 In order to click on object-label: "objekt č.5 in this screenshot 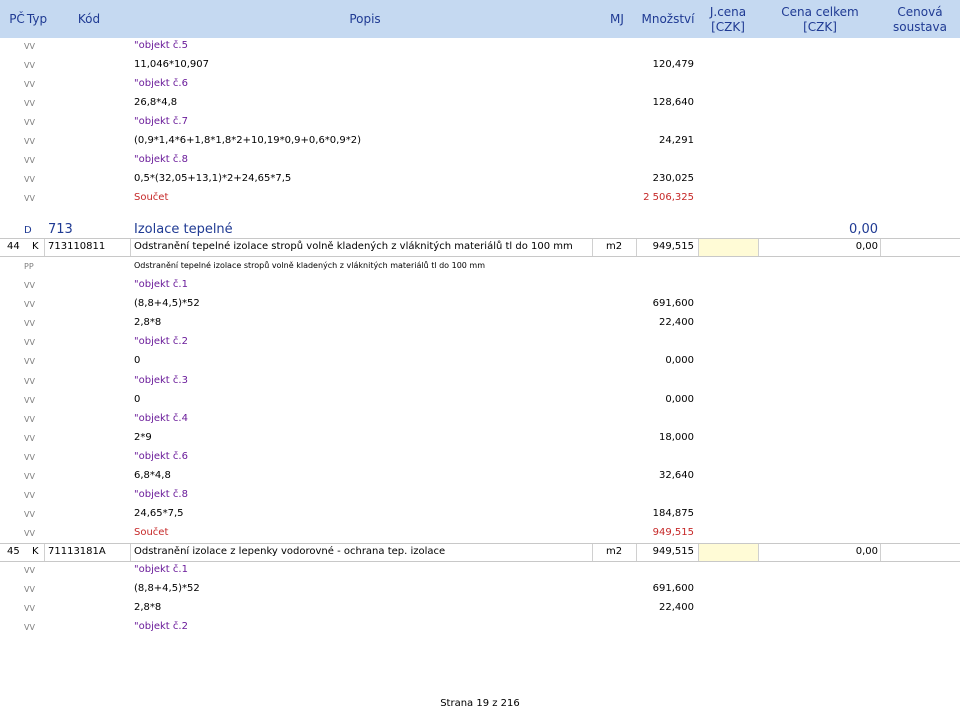, I will do `click(161, 45)`.